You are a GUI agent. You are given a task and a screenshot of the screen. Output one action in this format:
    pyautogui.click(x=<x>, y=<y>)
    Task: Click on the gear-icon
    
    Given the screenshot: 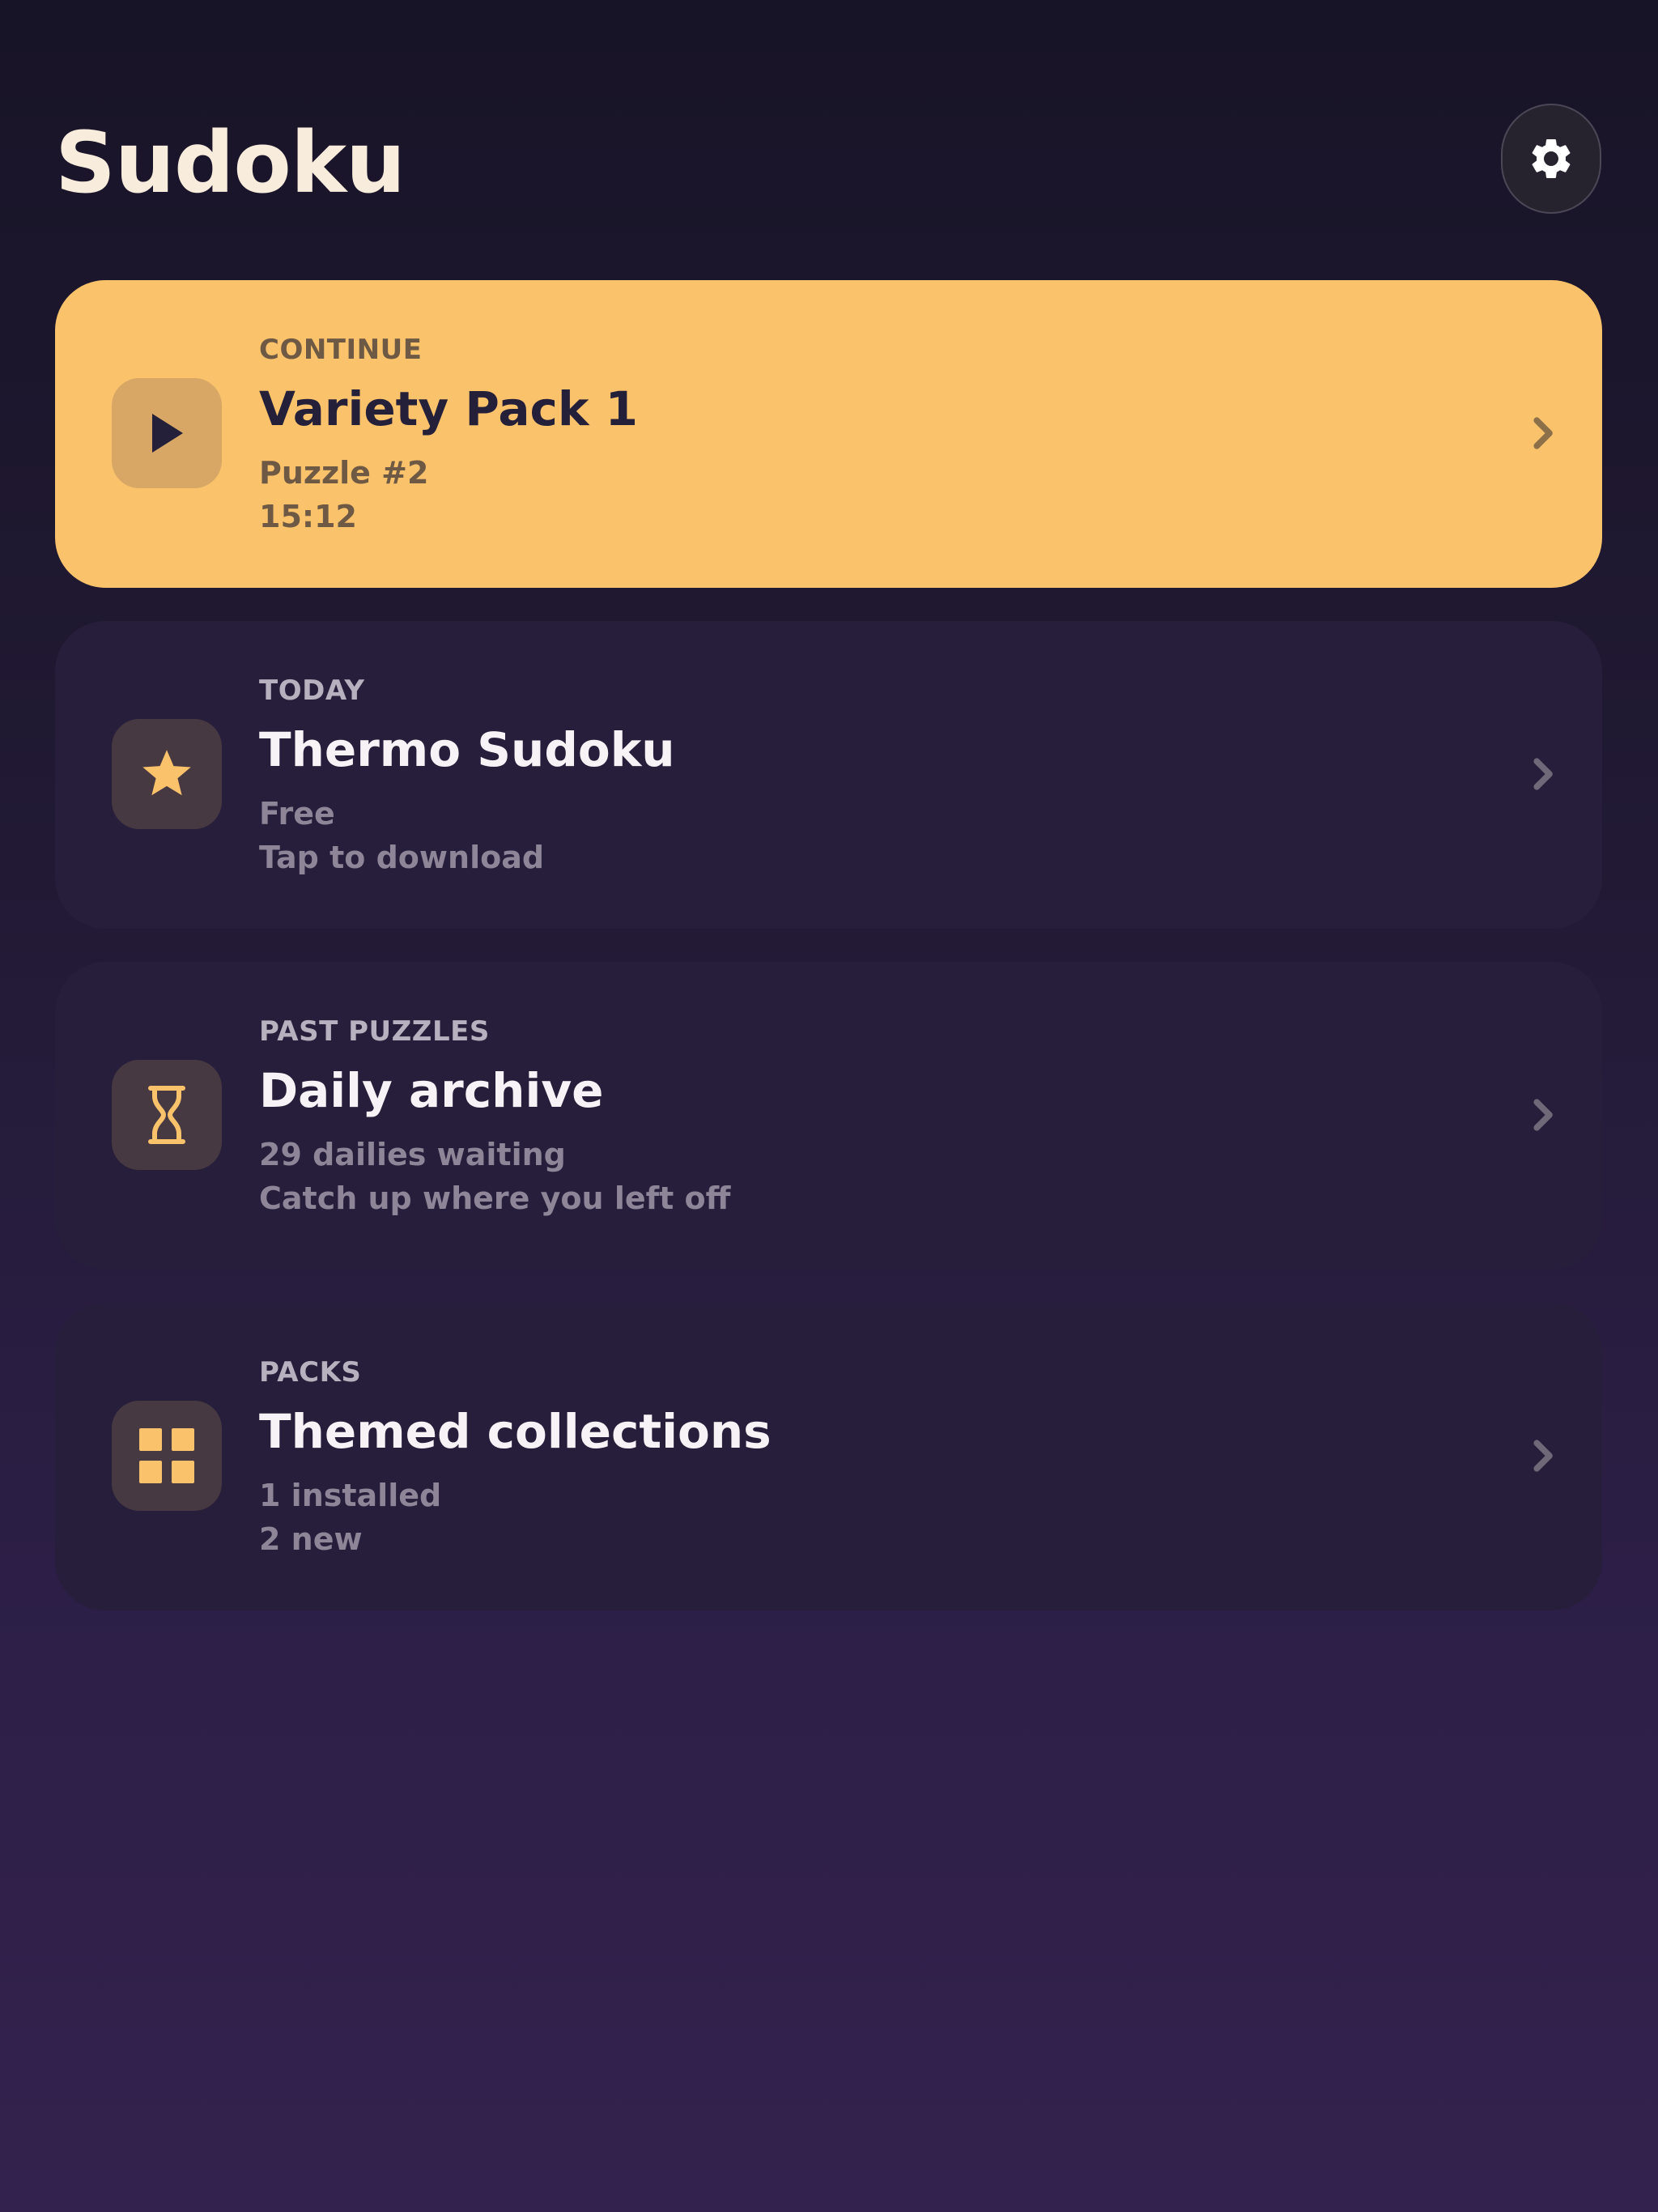 What is the action you would take?
    pyautogui.click(x=1551, y=159)
    